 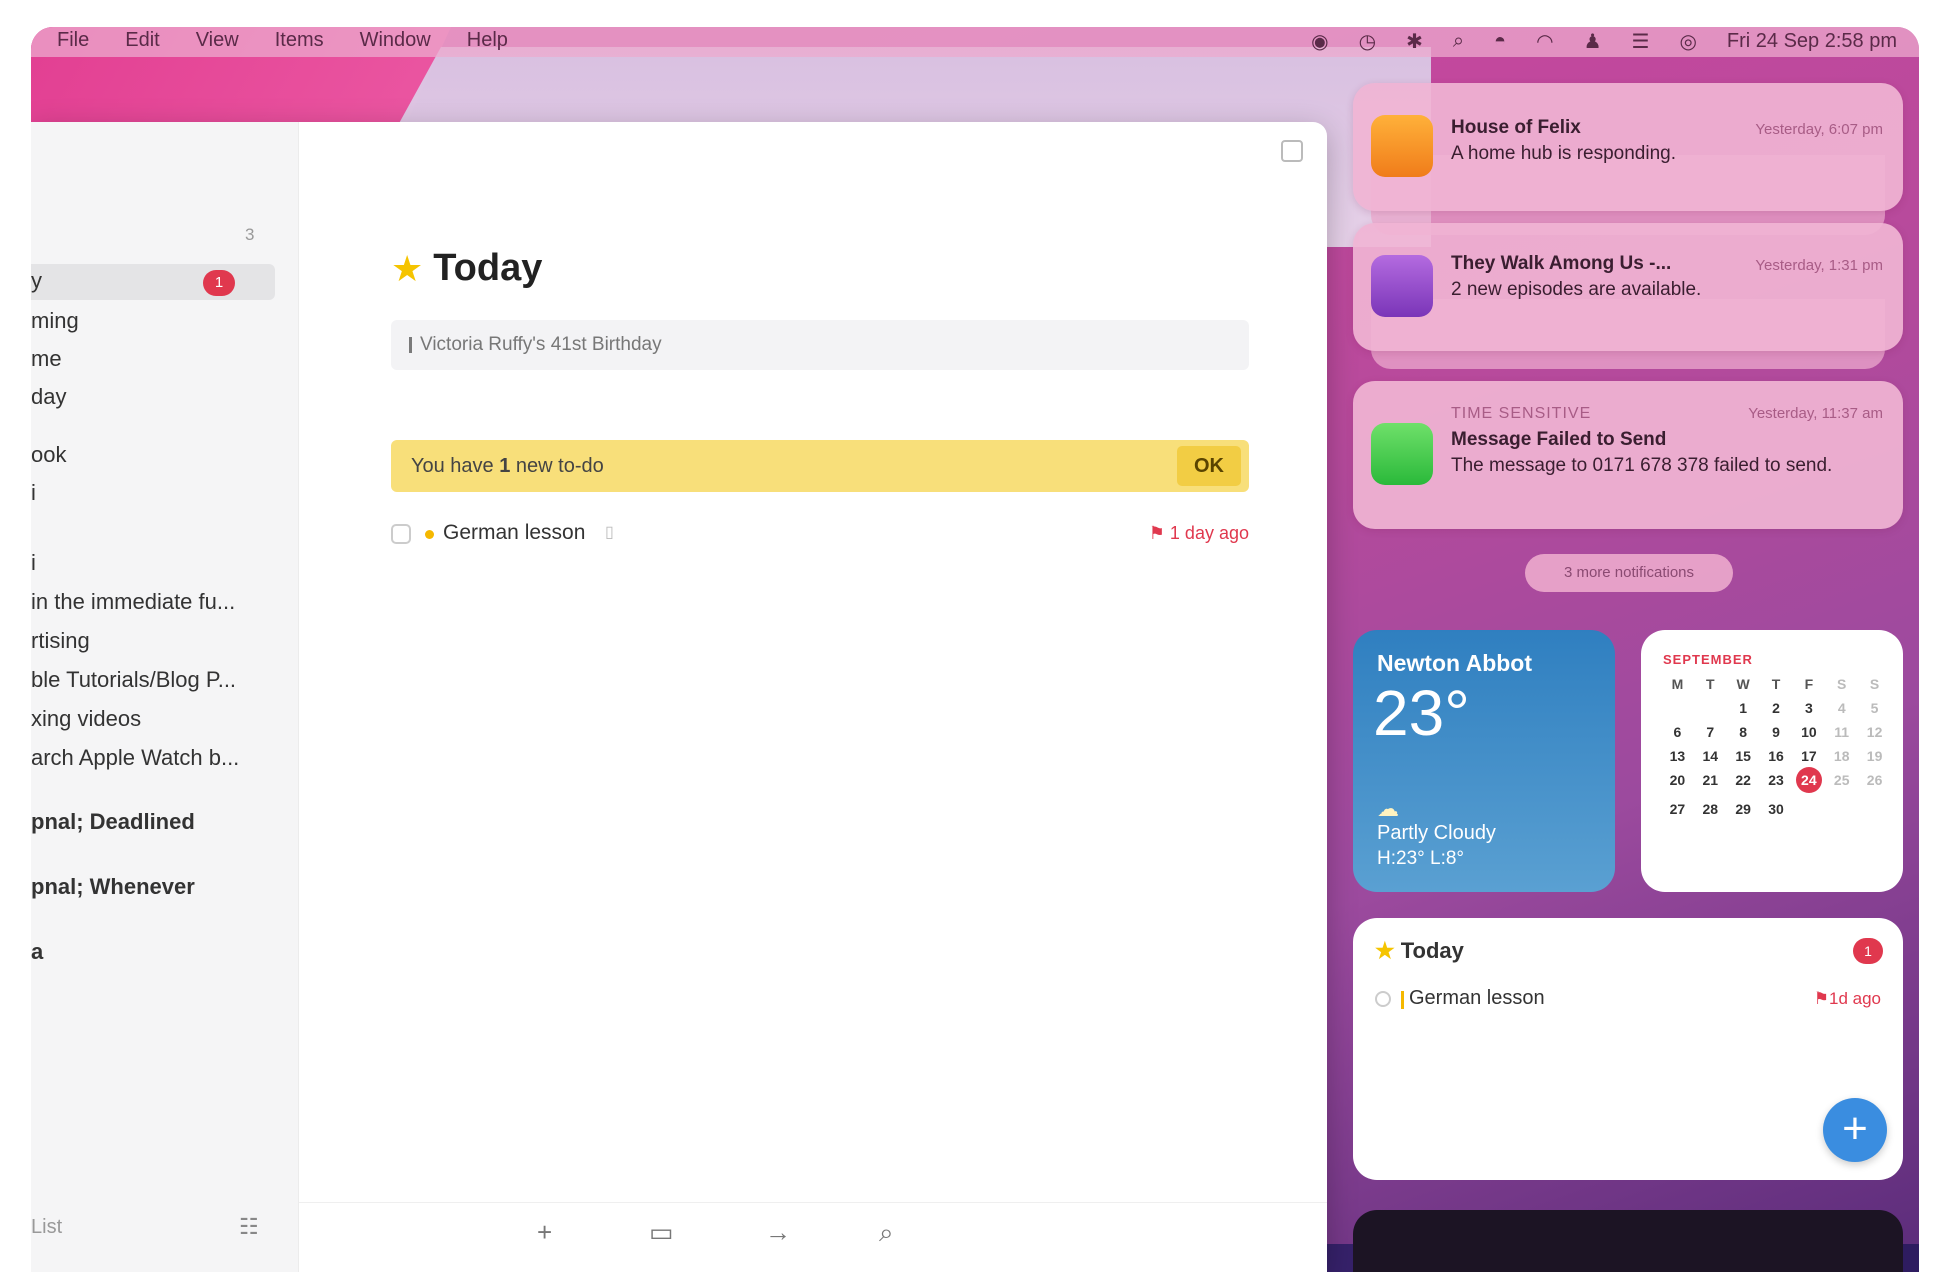 I want to click on sidebar-item: pnal; Deadlined, so click(x=113, y=822).